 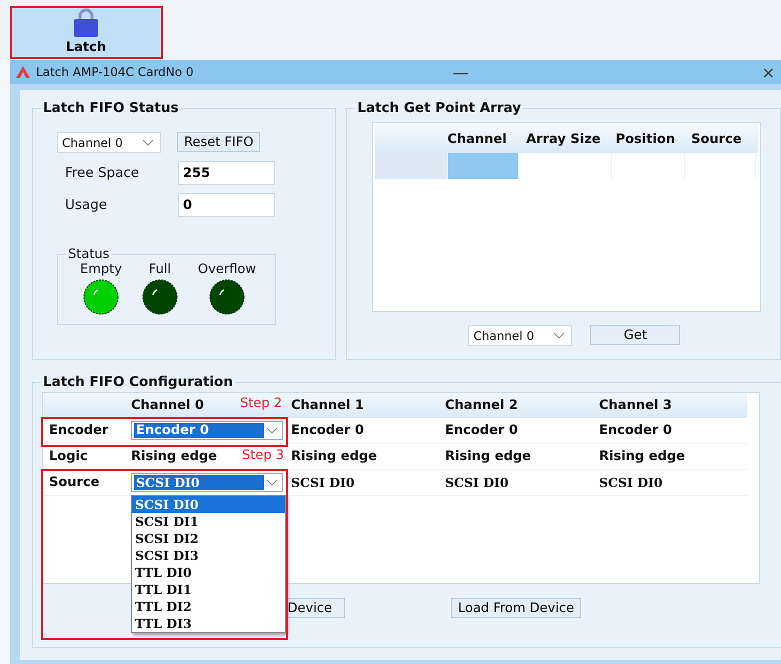 What do you see at coordinates (68, 456) in the screenshot?
I see `row-label: Logic` at bounding box center [68, 456].